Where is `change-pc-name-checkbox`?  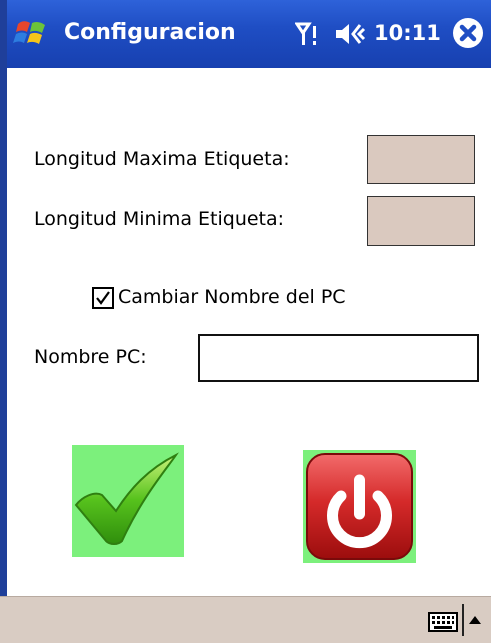
change-pc-name-checkbox is located at coordinates (103, 298).